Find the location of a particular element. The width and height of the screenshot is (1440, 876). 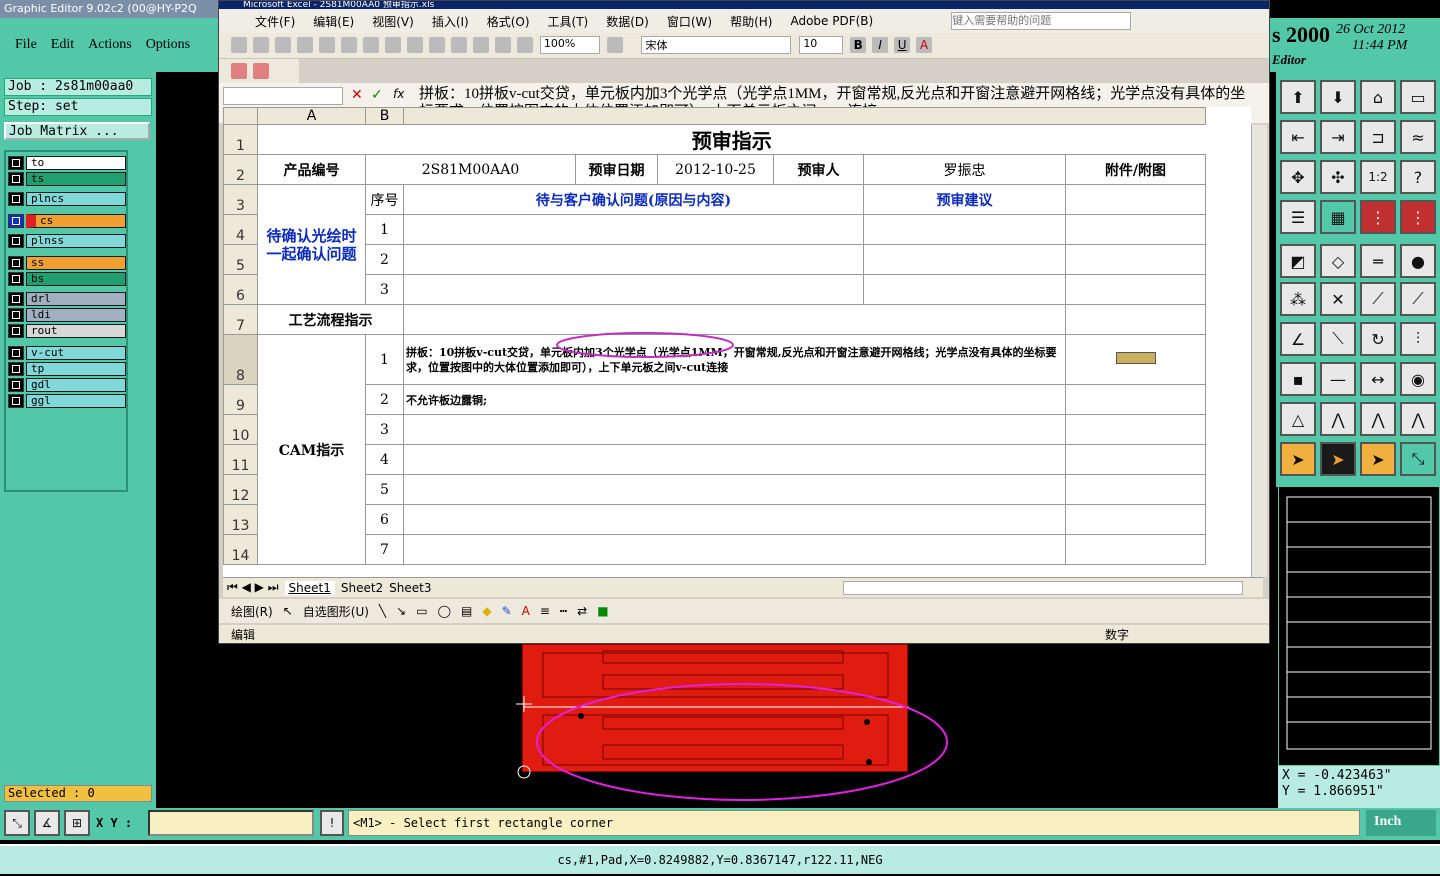

row-header: 5 is located at coordinates (240, 259).